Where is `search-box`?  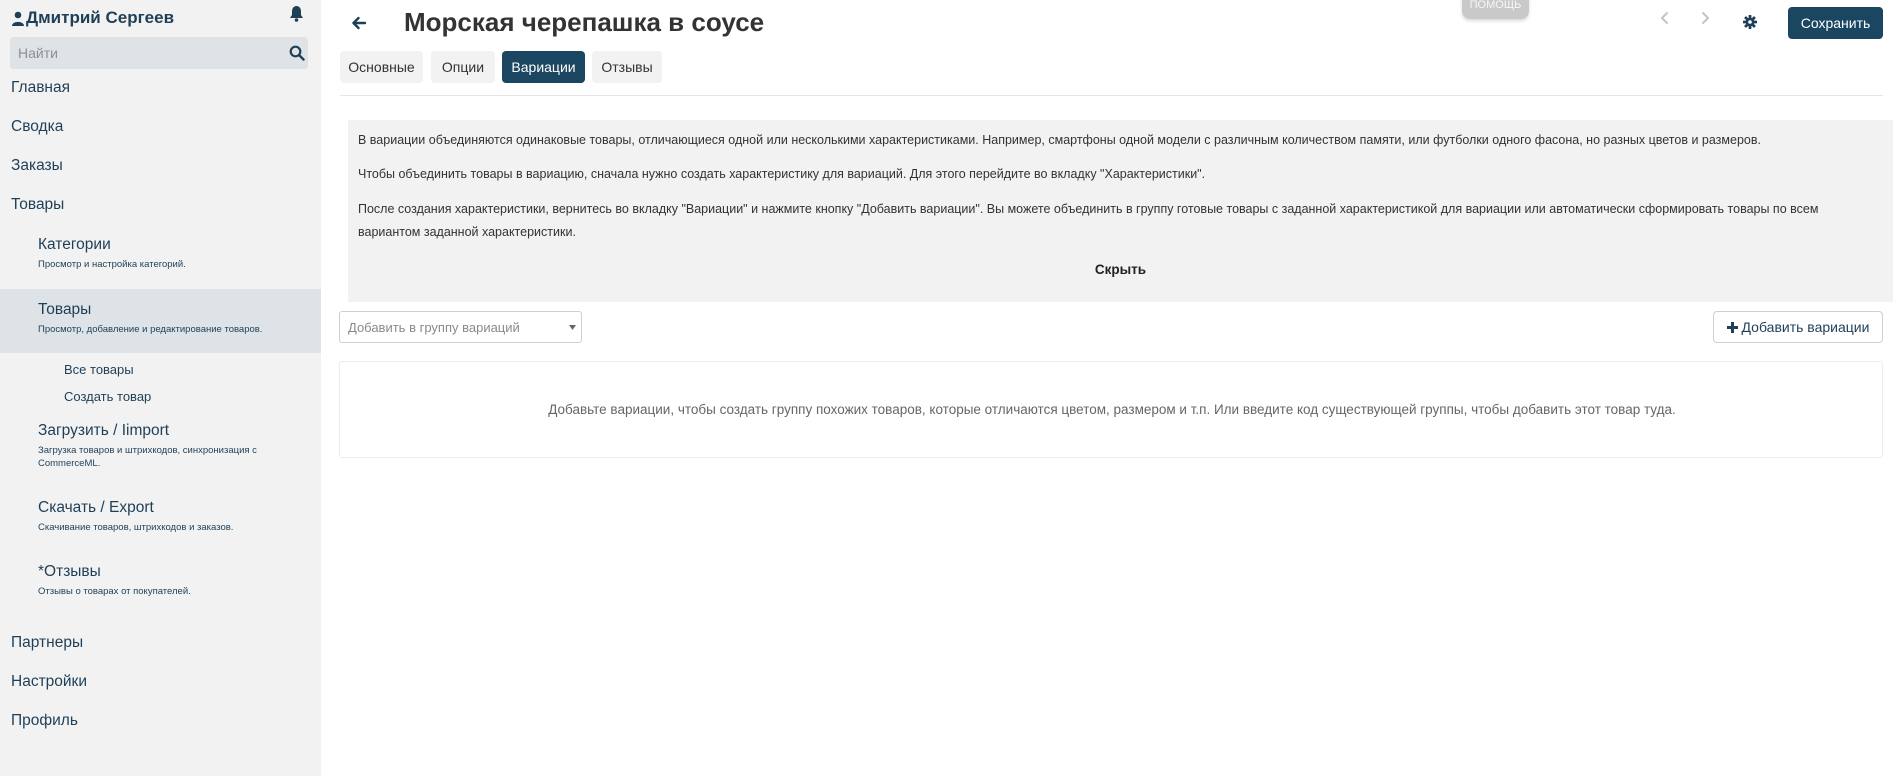
search-box is located at coordinates (159, 53).